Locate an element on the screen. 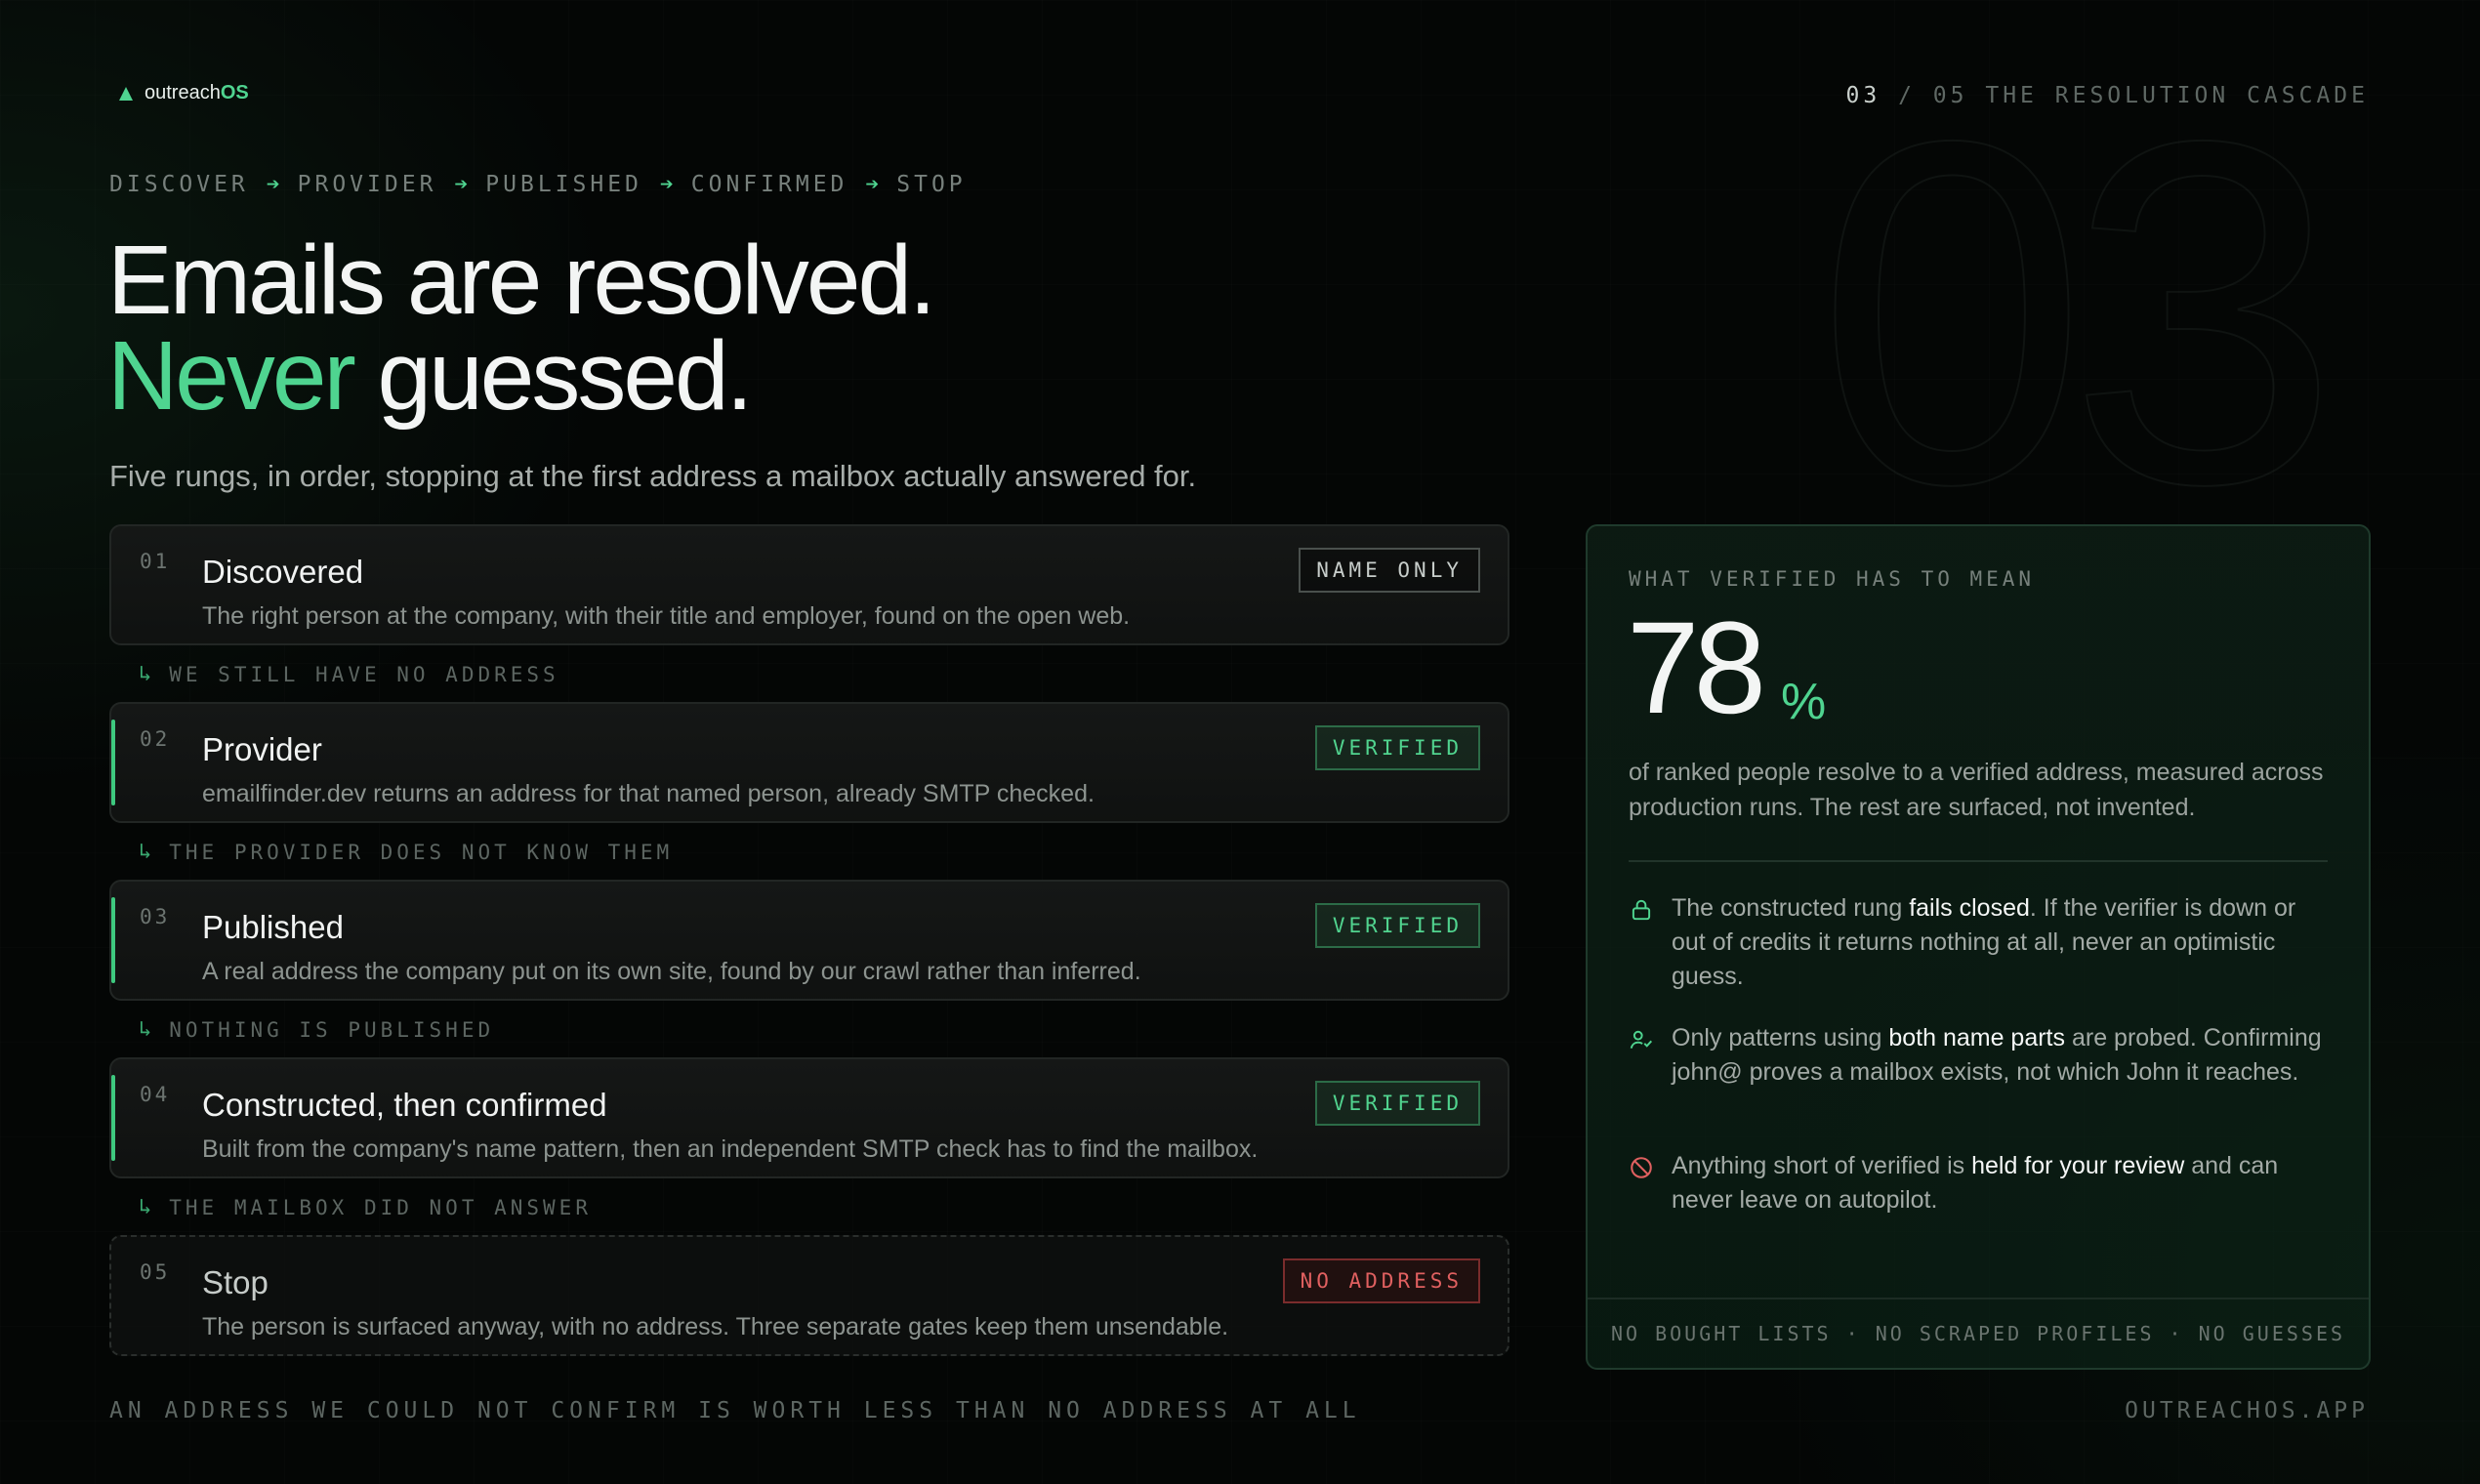 The image size is (2480, 1484). stat-value: 78 is located at coordinates (1697, 668).